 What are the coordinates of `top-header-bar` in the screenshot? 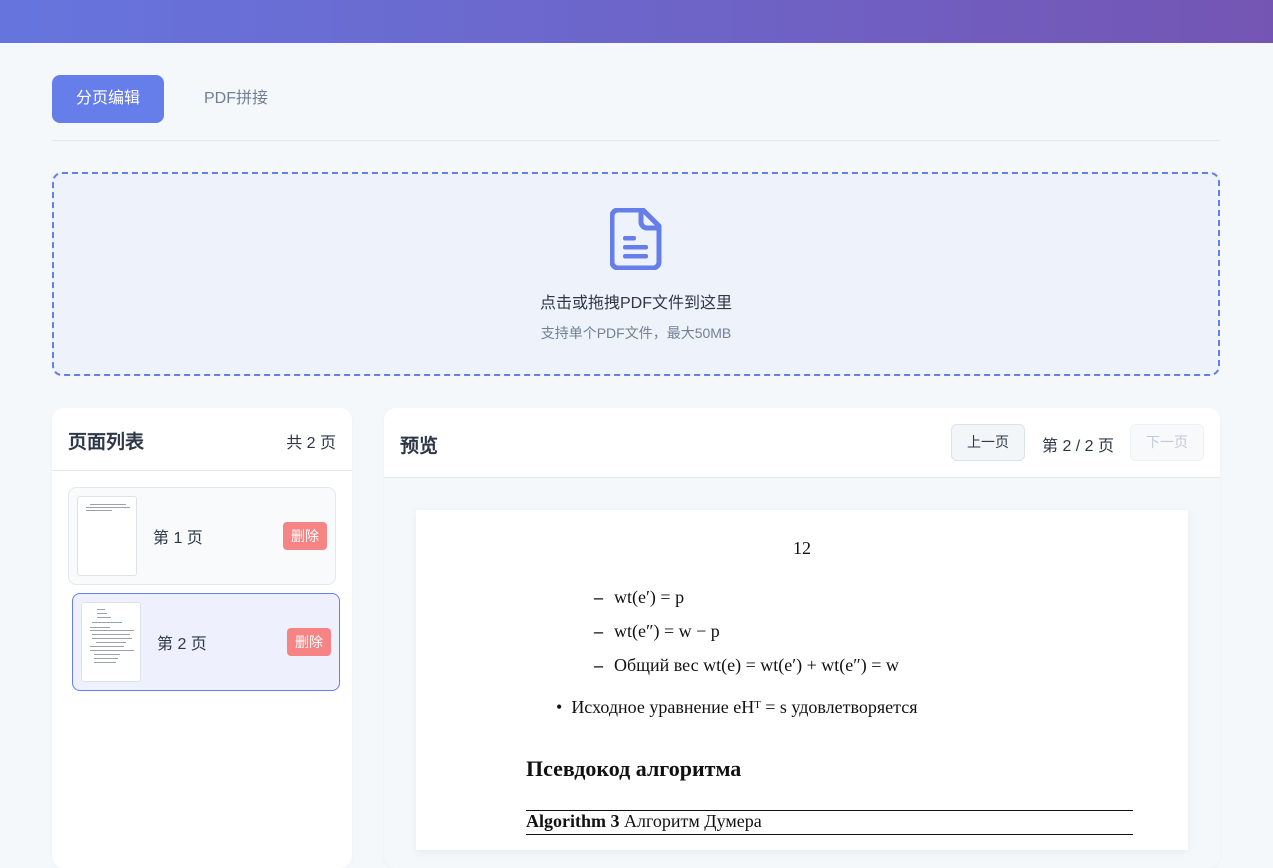 It's located at (636, 21).